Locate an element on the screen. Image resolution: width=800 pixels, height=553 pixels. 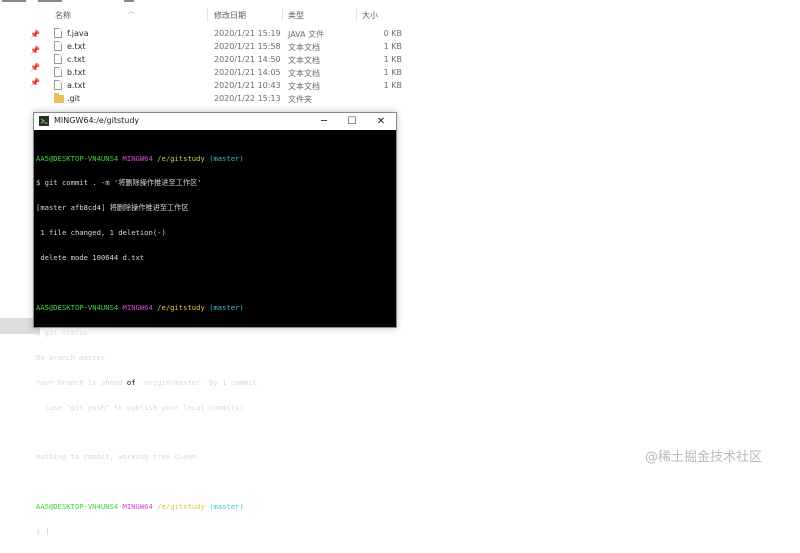
prompt-symbol: $ is located at coordinates (40, 531).